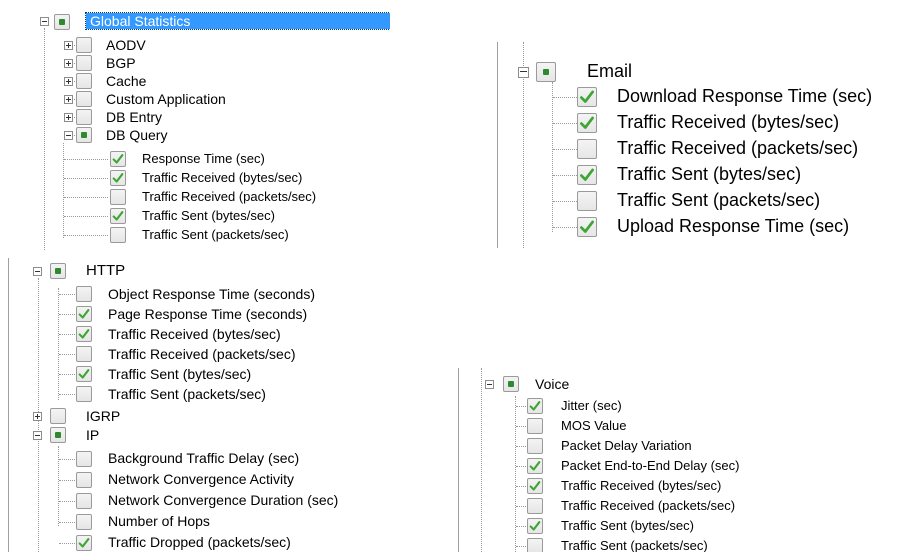 This screenshot has width=916, height=552. Describe the element at coordinates (210, 117) in the screenshot. I see `tree-node-db-entry: DB Entry` at that location.